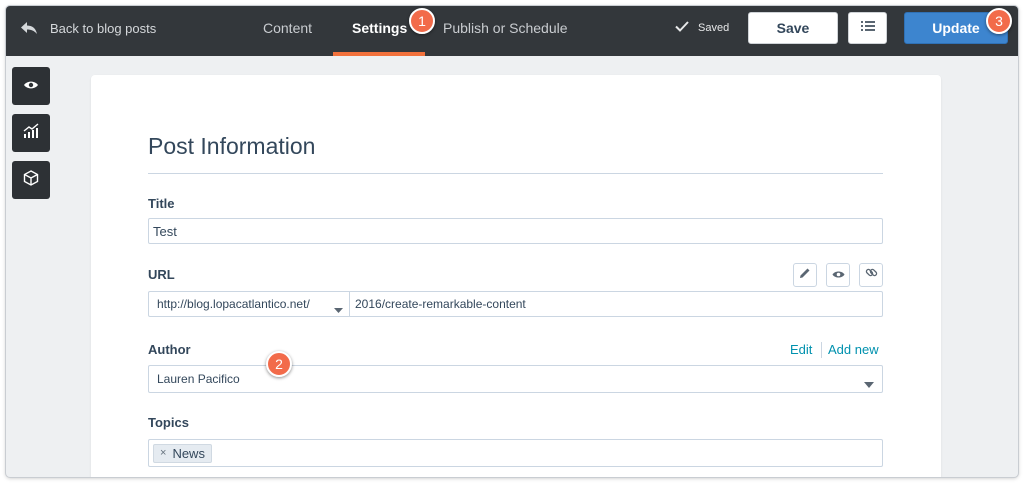 The width and height of the screenshot is (1024, 483). What do you see at coordinates (169, 349) in the screenshot?
I see `author-label: Author` at bounding box center [169, 349].